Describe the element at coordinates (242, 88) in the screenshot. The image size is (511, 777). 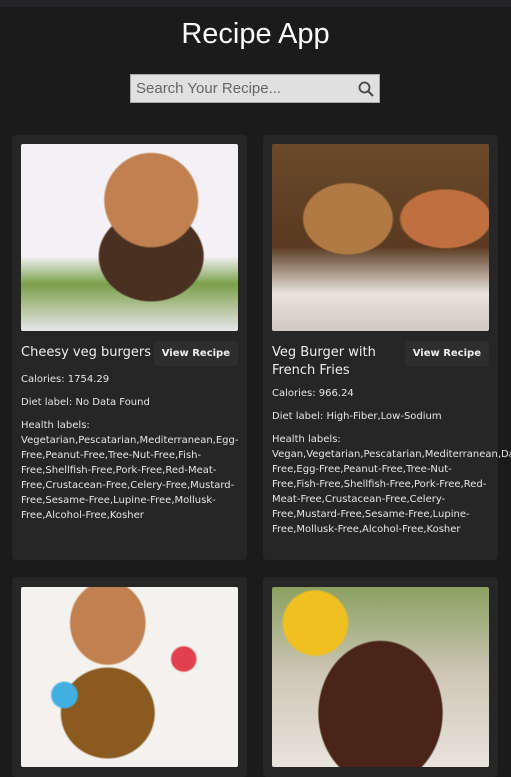
I see `search-input` at that location.